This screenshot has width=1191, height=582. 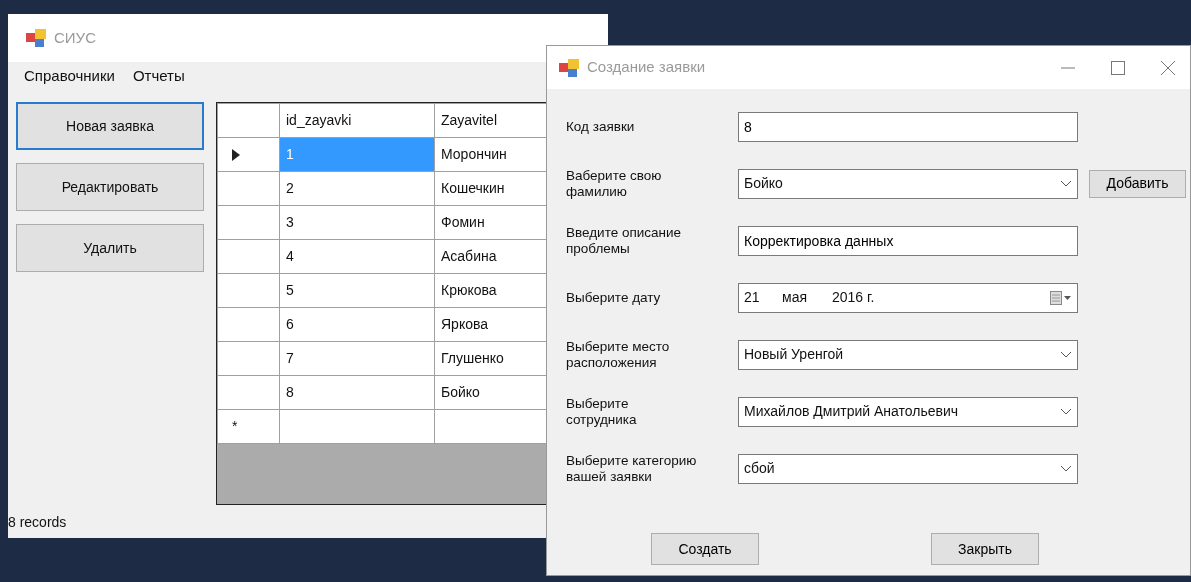 What do you see at coordinates (357, 358) in the screenshot?
I see `table-cell: 7` at bounding box center [357, 358].